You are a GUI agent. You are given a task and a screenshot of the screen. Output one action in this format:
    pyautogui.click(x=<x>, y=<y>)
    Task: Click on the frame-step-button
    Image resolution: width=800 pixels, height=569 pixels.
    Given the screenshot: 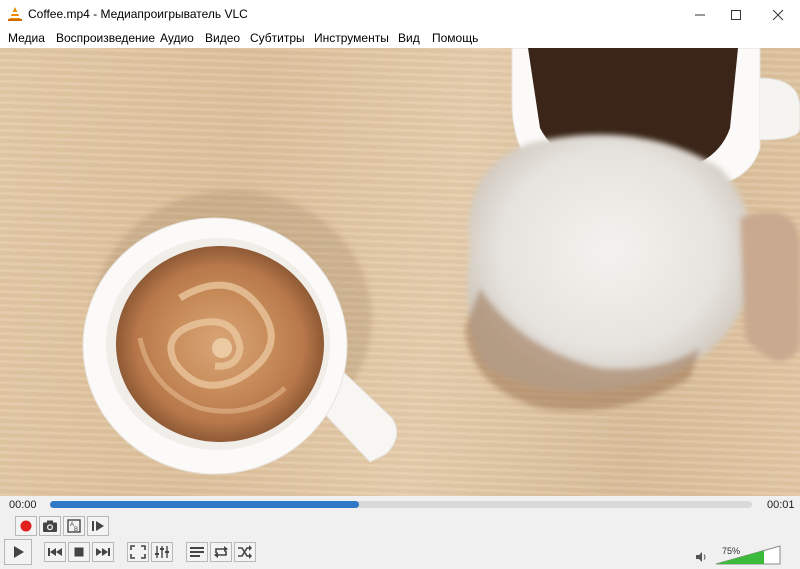 What is the action you would take?
    pyautogui.click(x=98, y=526)
    